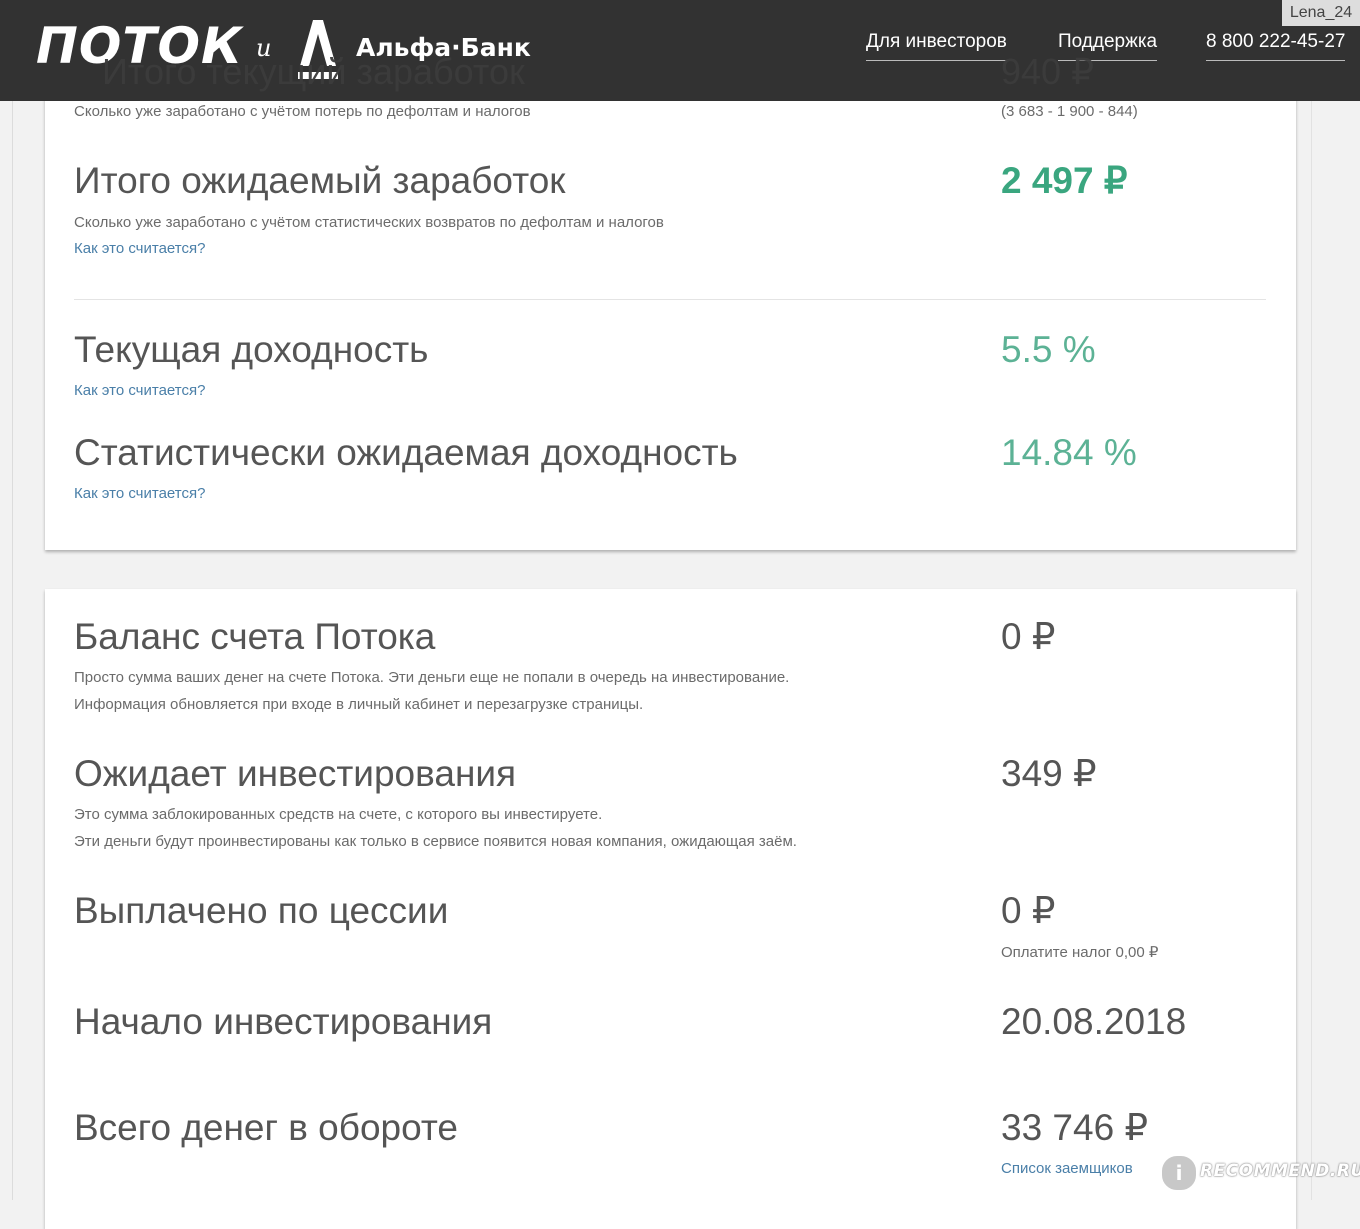 The image size is (1360, 1229). What do you see at coordinates (1064, 180) in the screenshot?
I see `expected-earnings-value: 2 497 ₽` at bounding box center [1064, 180].